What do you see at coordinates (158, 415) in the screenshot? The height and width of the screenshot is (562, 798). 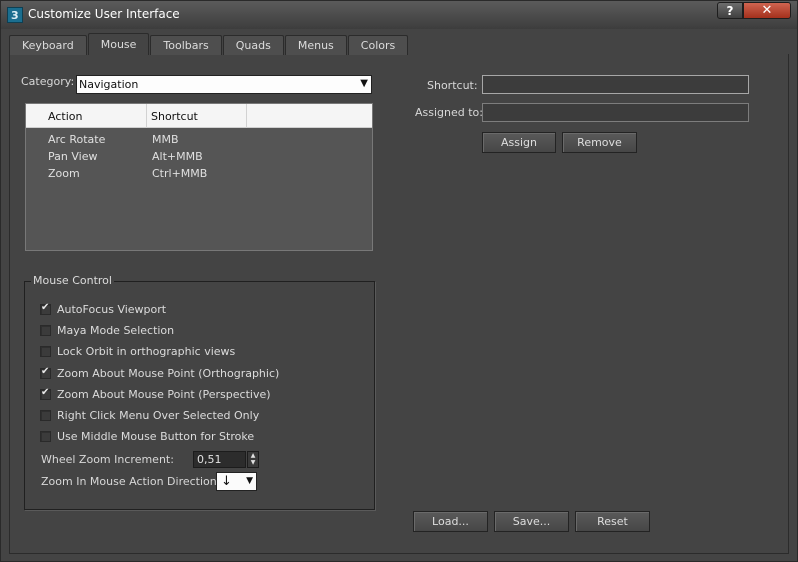 I see `checkbox-label: Right Click Menu Over Selected Only` at bounding box center [158, 415].